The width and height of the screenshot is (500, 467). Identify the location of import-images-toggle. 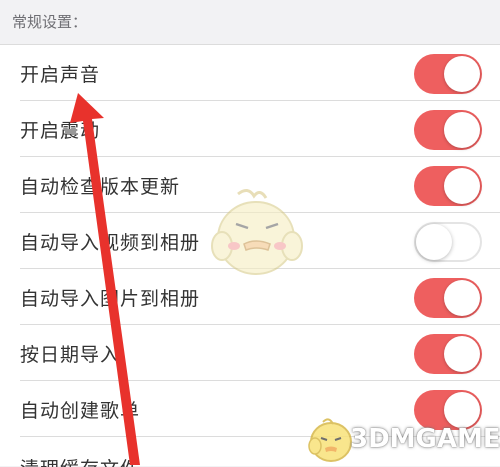
(448, 298).